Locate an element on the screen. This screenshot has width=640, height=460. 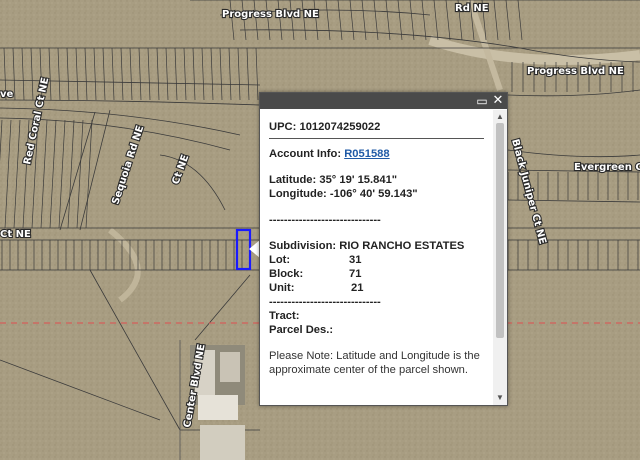
longitude-label: Longitude: is located at coordinates (298, 194).